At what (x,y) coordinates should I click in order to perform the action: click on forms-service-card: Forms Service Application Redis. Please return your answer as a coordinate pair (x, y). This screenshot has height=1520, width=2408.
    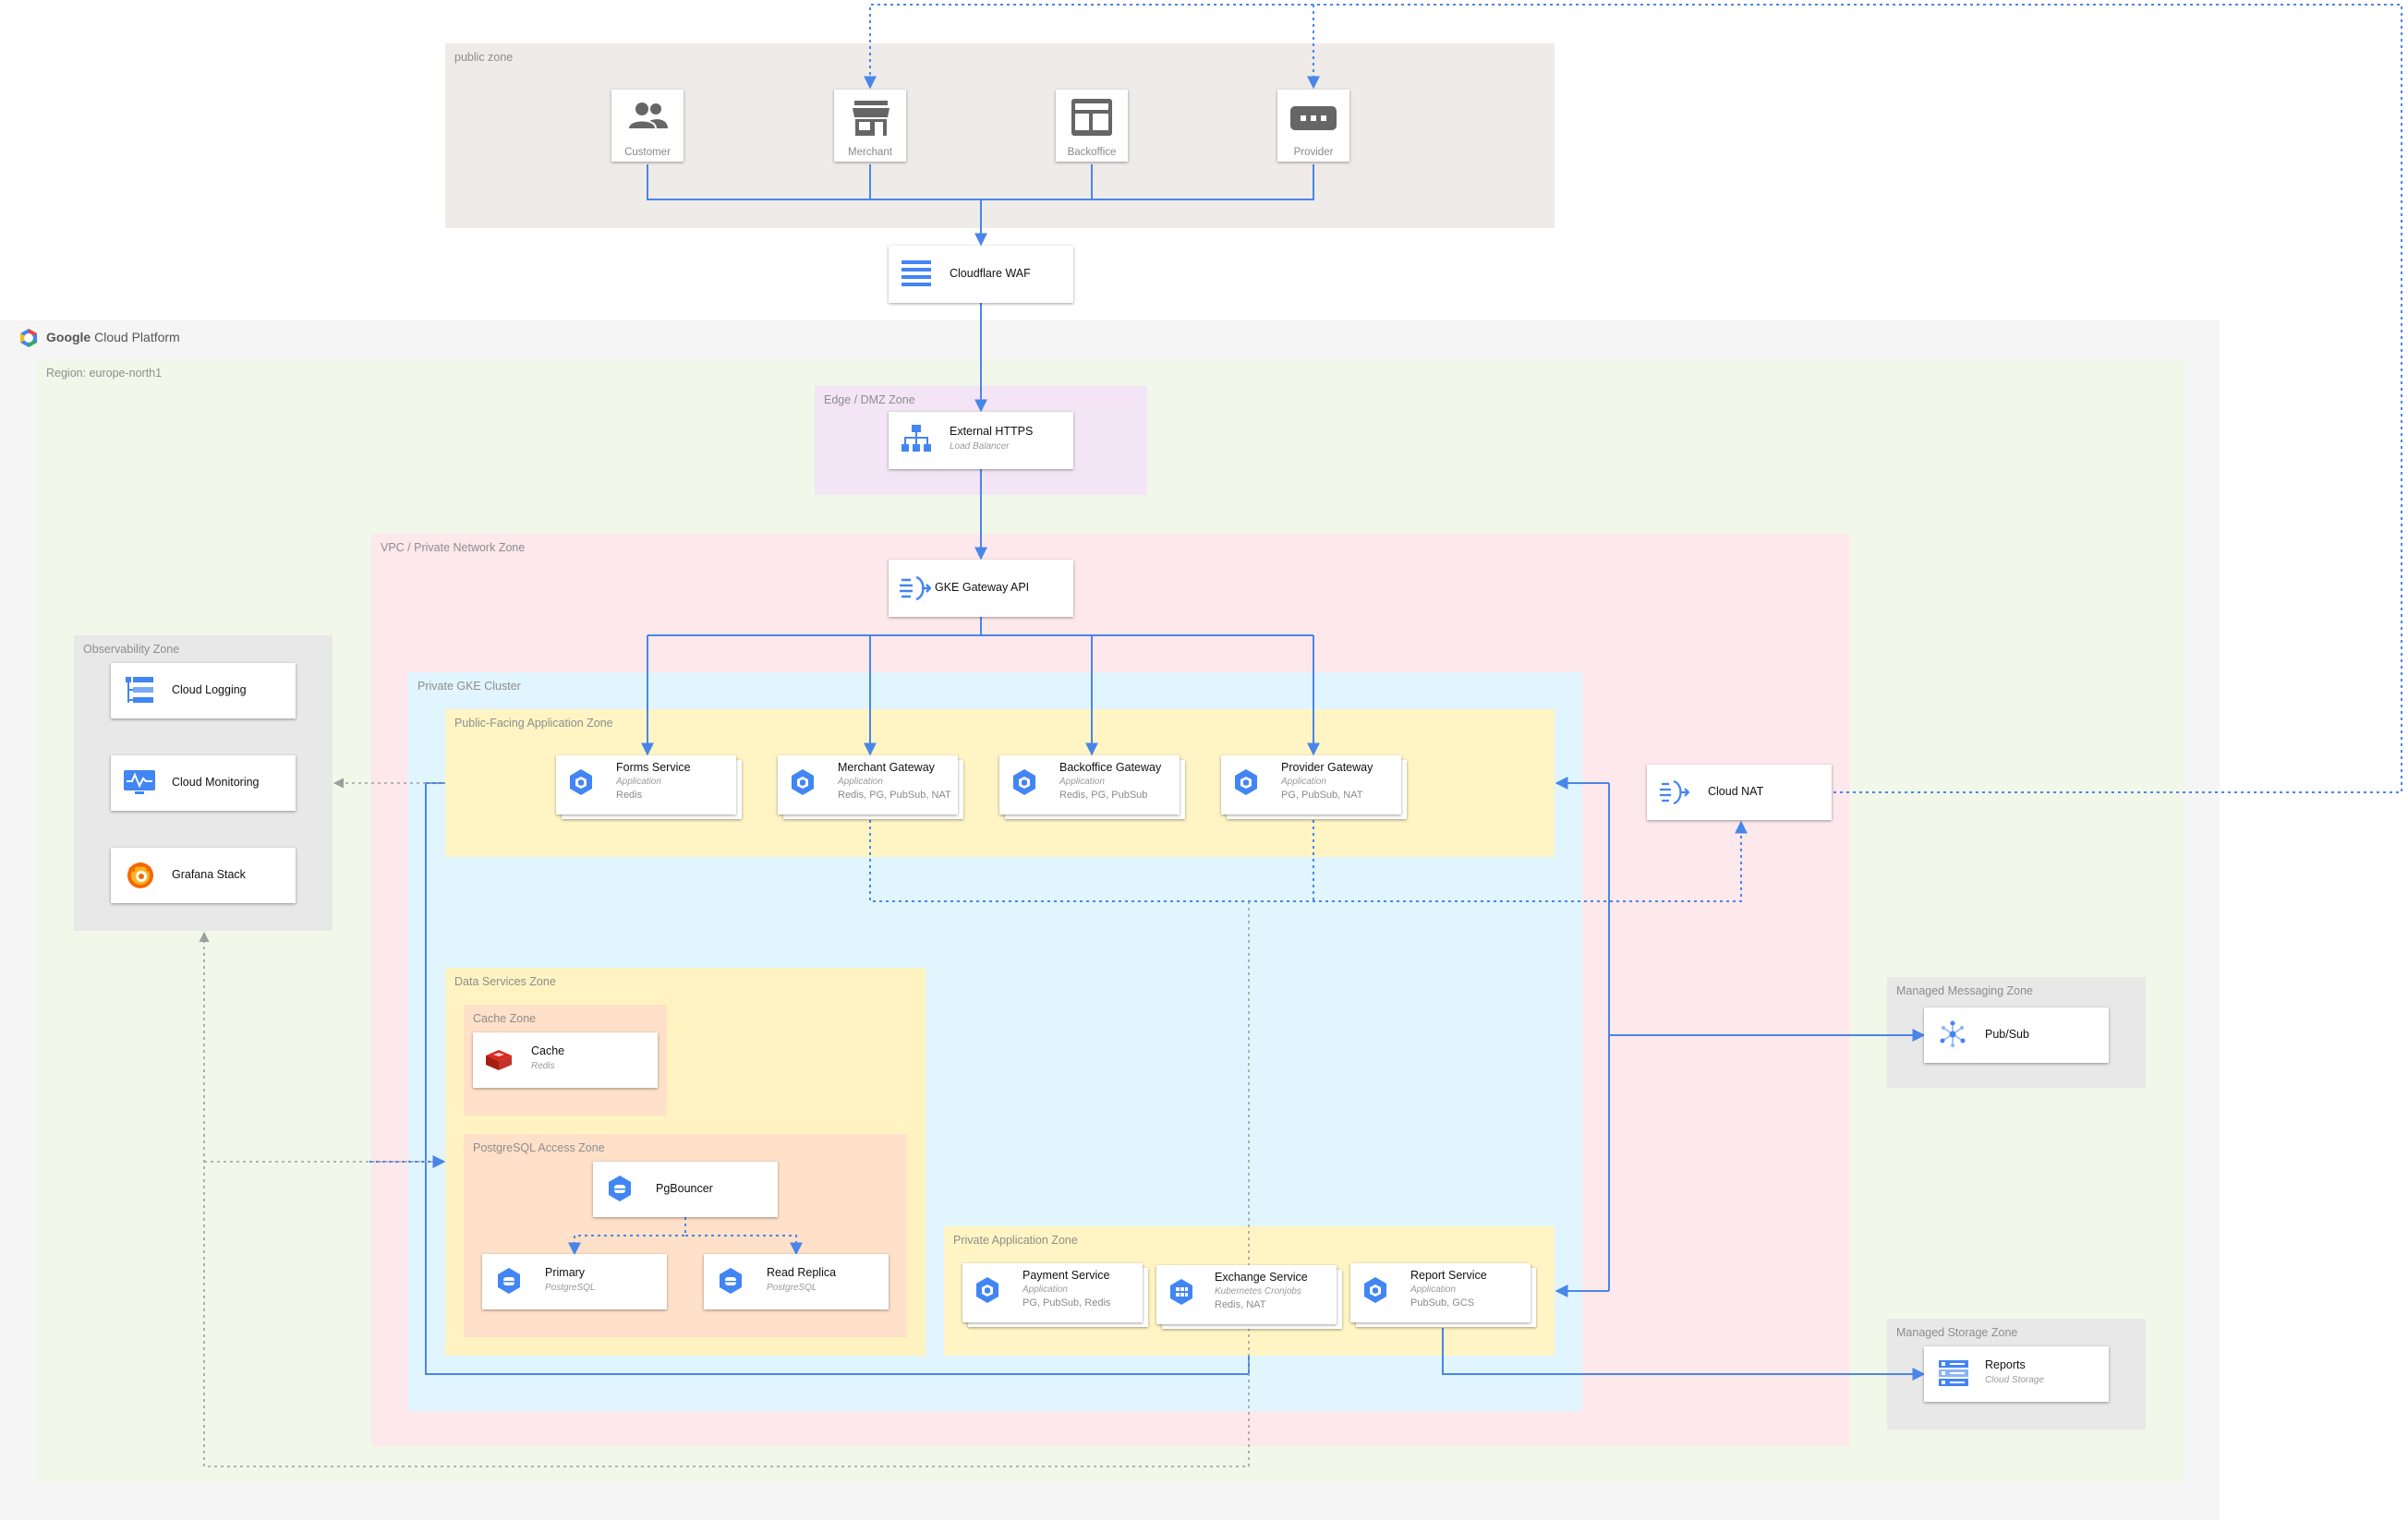
    Looking at the image, I should click on (646, 785).